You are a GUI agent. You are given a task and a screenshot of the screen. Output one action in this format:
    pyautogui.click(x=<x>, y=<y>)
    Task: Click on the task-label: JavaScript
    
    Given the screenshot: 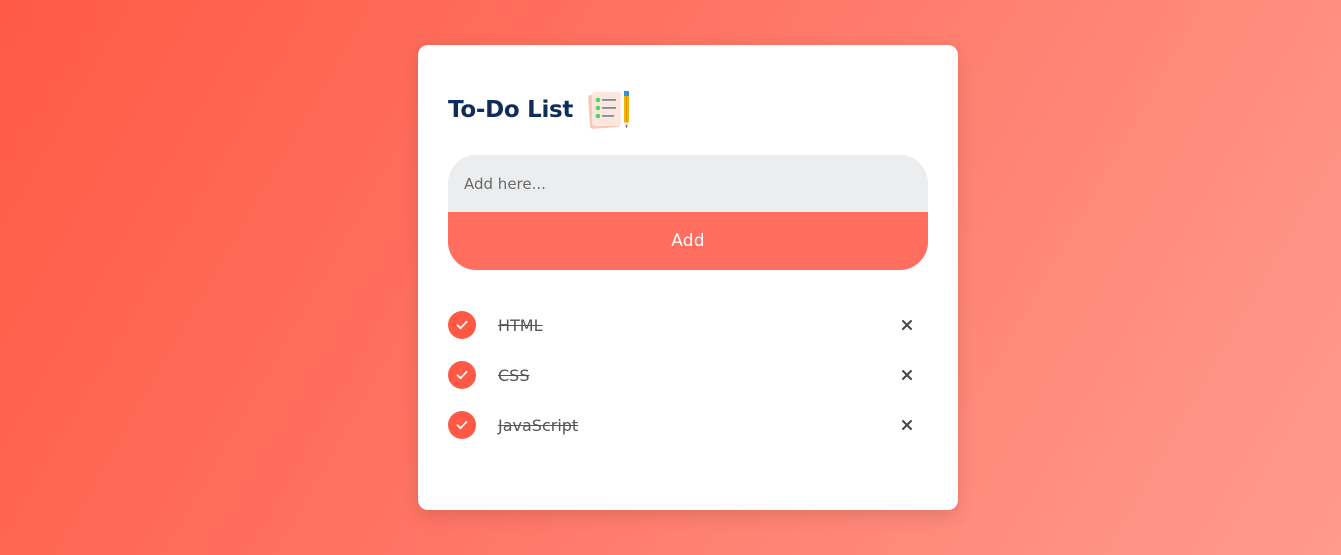 What is the action you would take?
    pyautogui.click(x=538, y=425)
    